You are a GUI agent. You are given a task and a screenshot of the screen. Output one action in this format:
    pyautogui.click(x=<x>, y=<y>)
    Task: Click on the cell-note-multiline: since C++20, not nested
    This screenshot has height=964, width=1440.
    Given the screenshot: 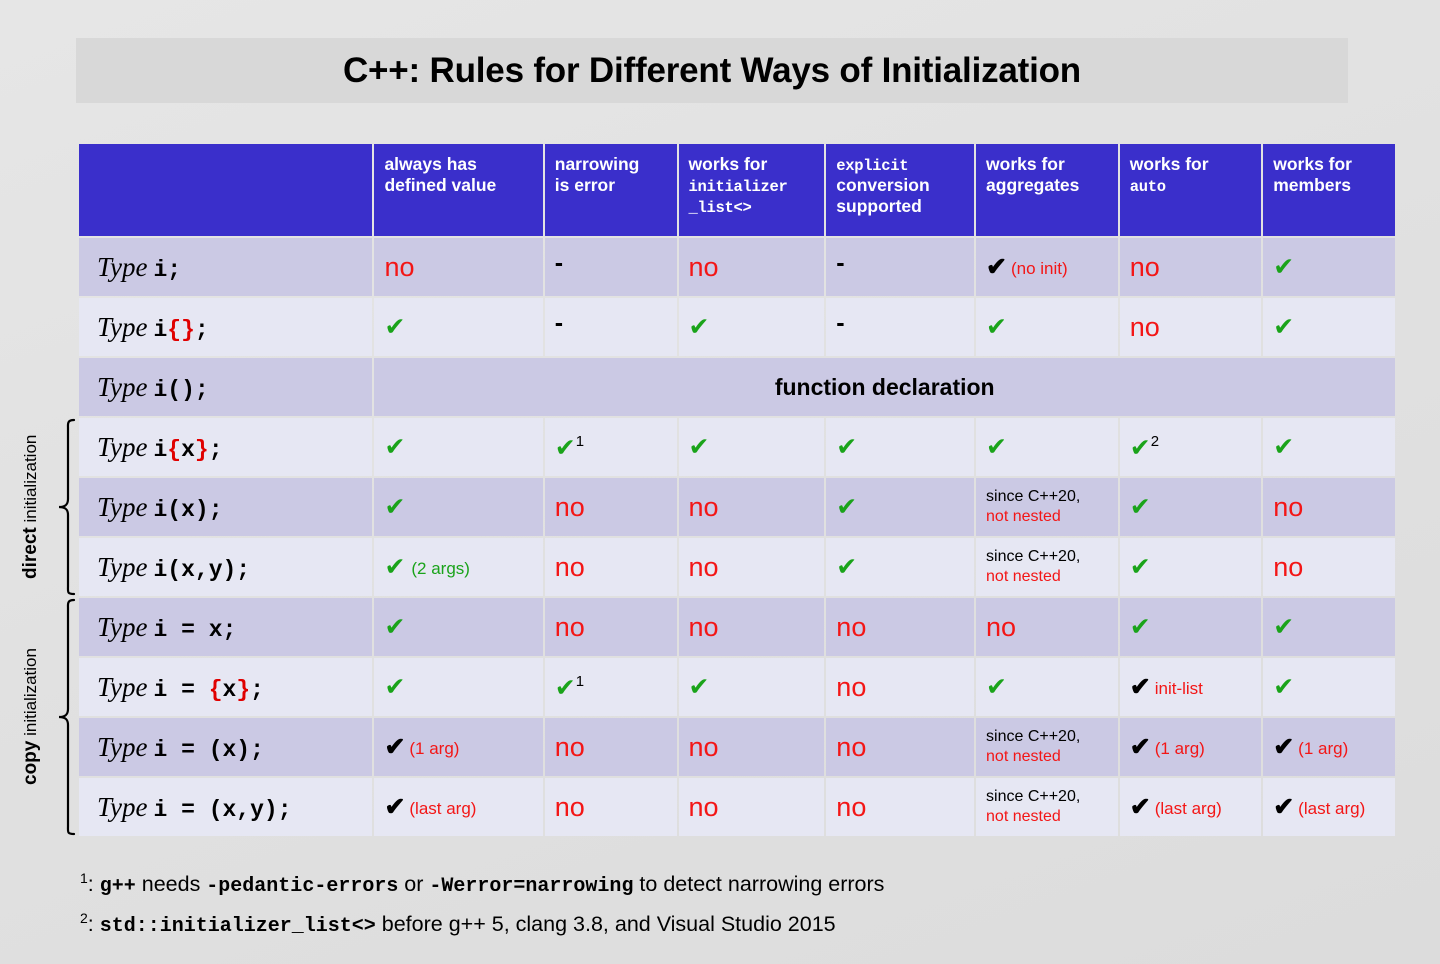 What is the action you would take?
    pyautogui.click(x=1047, y=567)
    